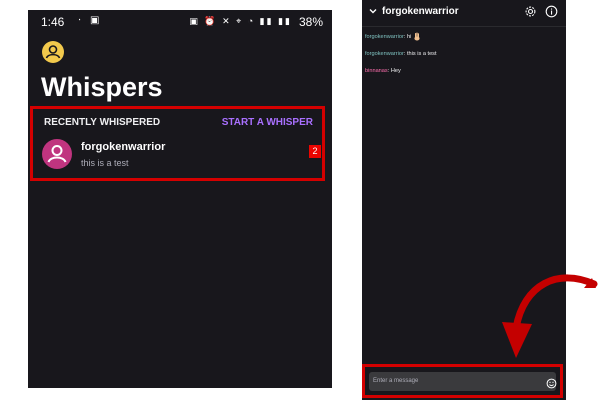 The image size is (600, 400). I want to click on page-title: Whispers, so click(102, 87).